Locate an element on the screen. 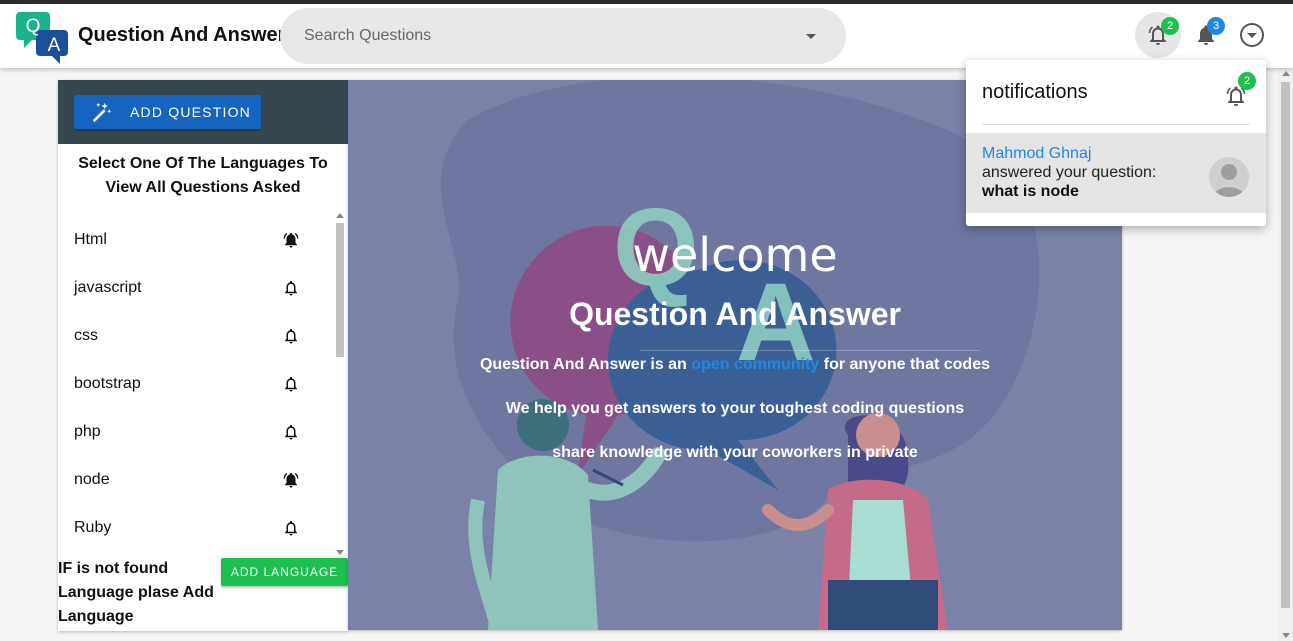  language-item-ruby: Ruby is located at coordinates (196, 528).